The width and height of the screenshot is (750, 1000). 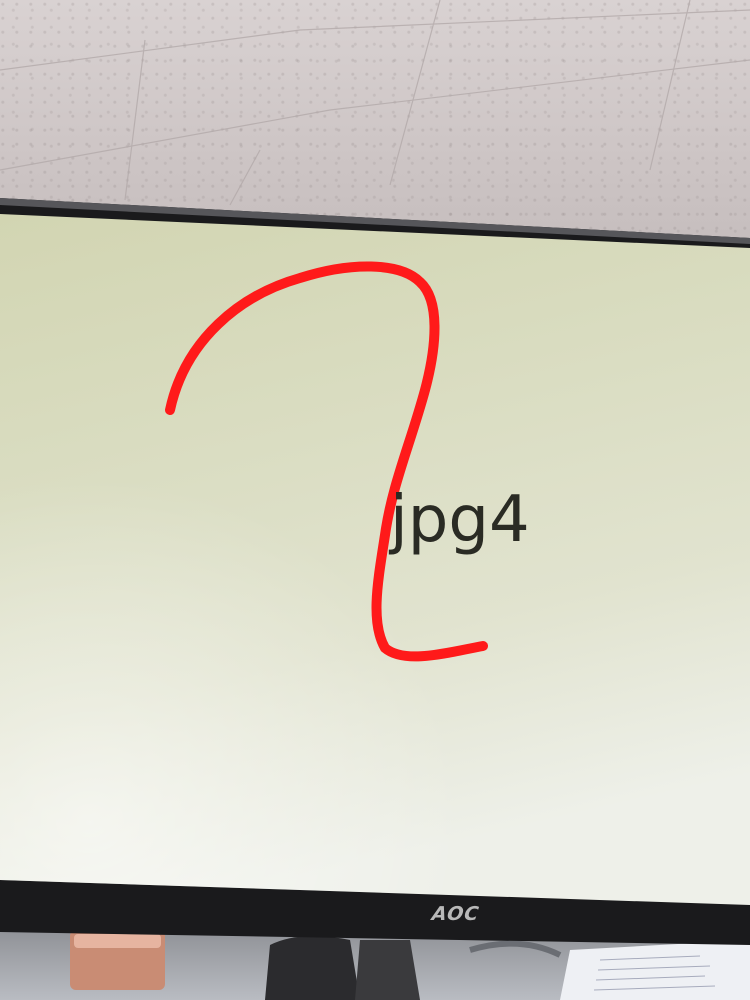 I want to click on monitor-brand-logo: AOC, so click(x=455, y=914).